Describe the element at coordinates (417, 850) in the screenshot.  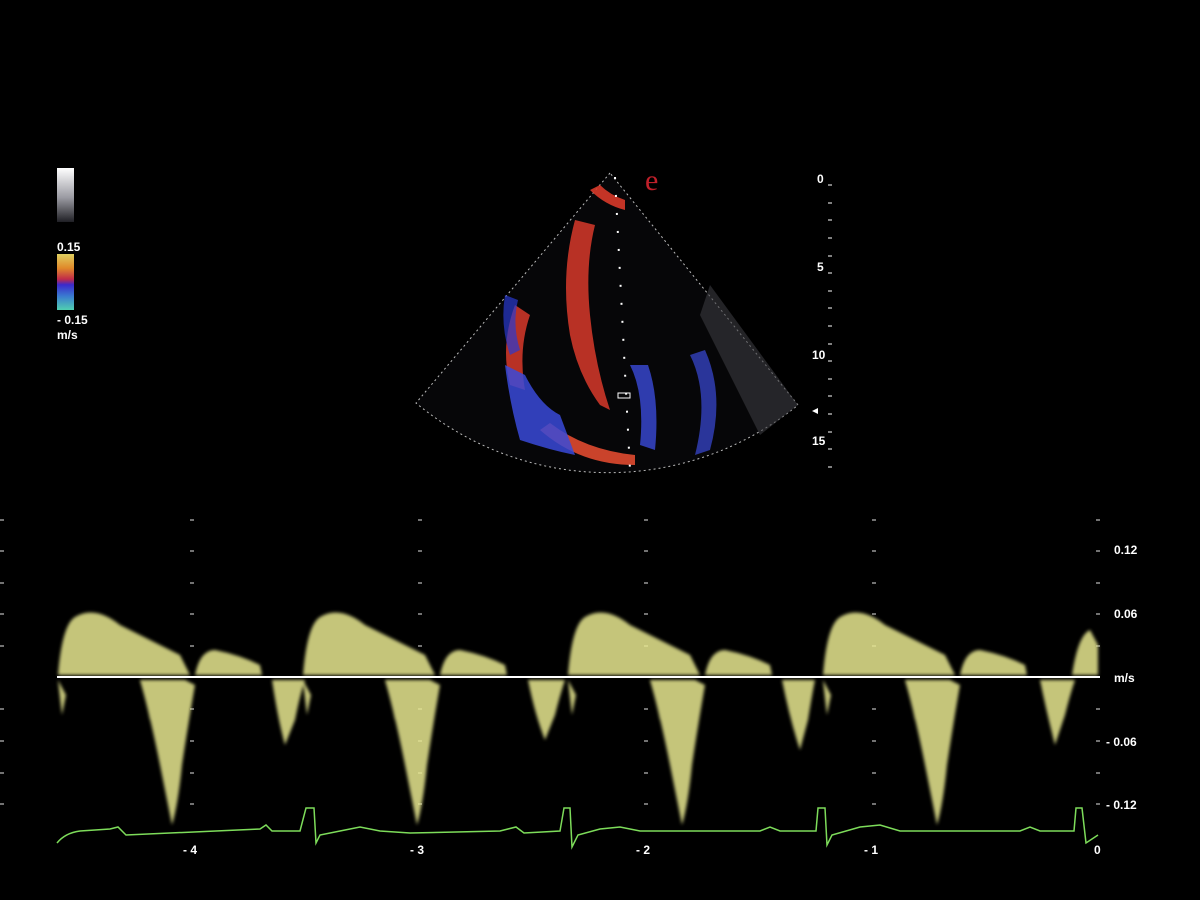
I see `time-label-neg-3: - 3` at that location.